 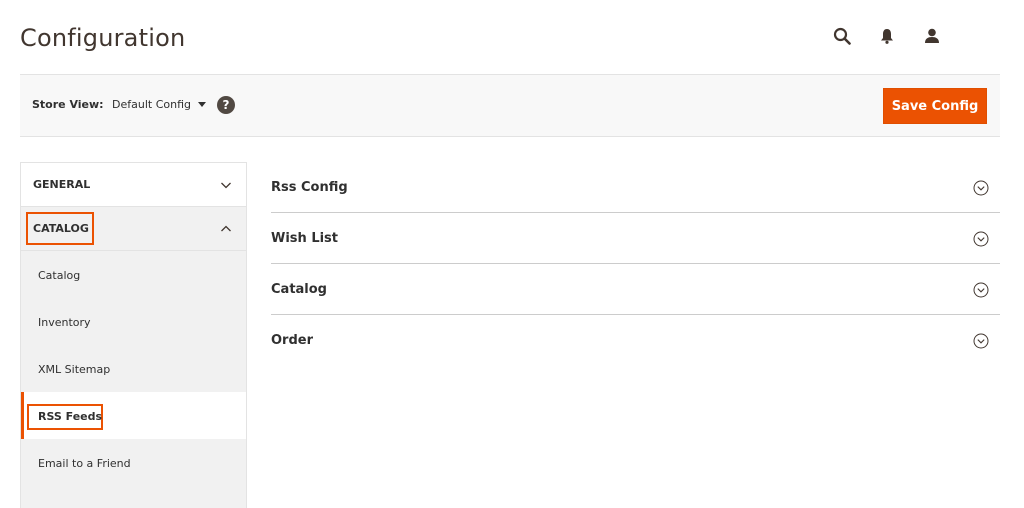 What do you see at coordinates (151, 104) in the screenshot?
I see `store-view-value: Default Config` at bounding box center [151, 104].